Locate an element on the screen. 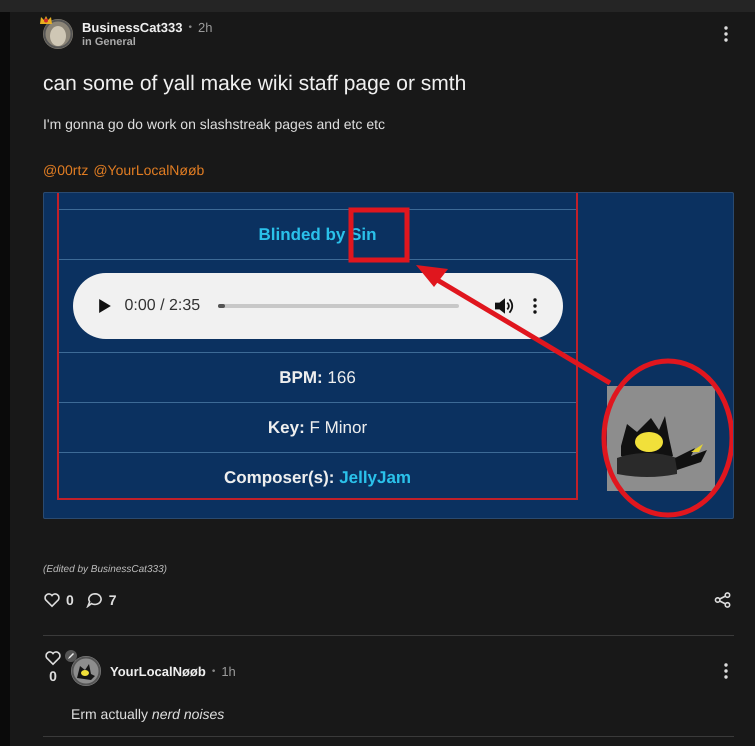 The height and width of the screenshot is (746, 755). mention-link: @YourLocalNøøb is located at coordinates (148, 170).